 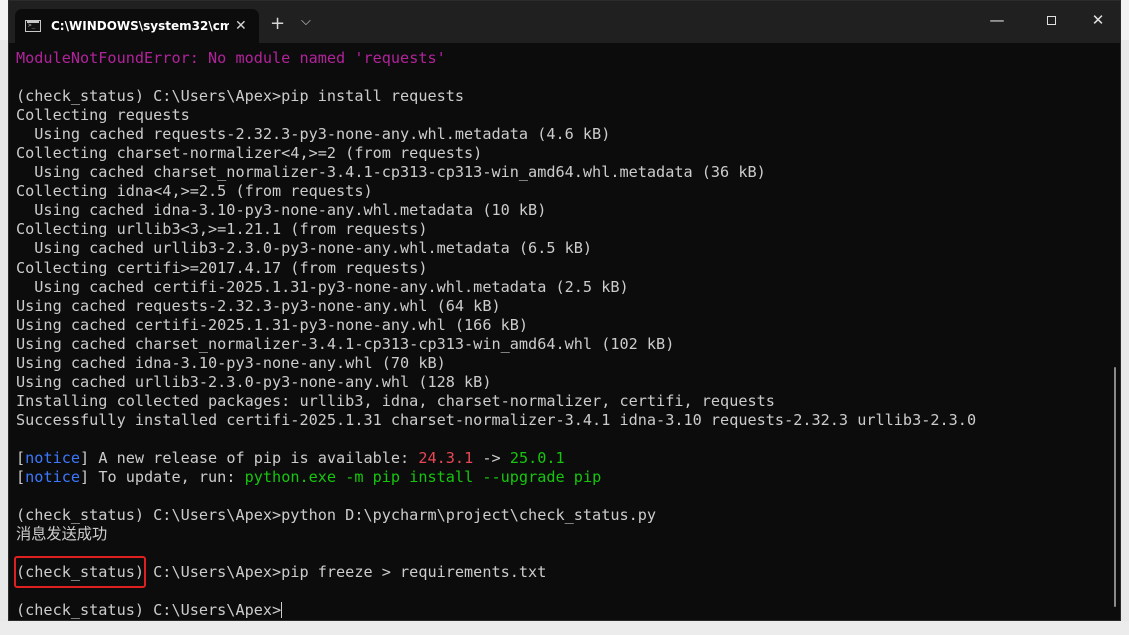 I want to click on maximize-icon, so click(x=1051, y=20).